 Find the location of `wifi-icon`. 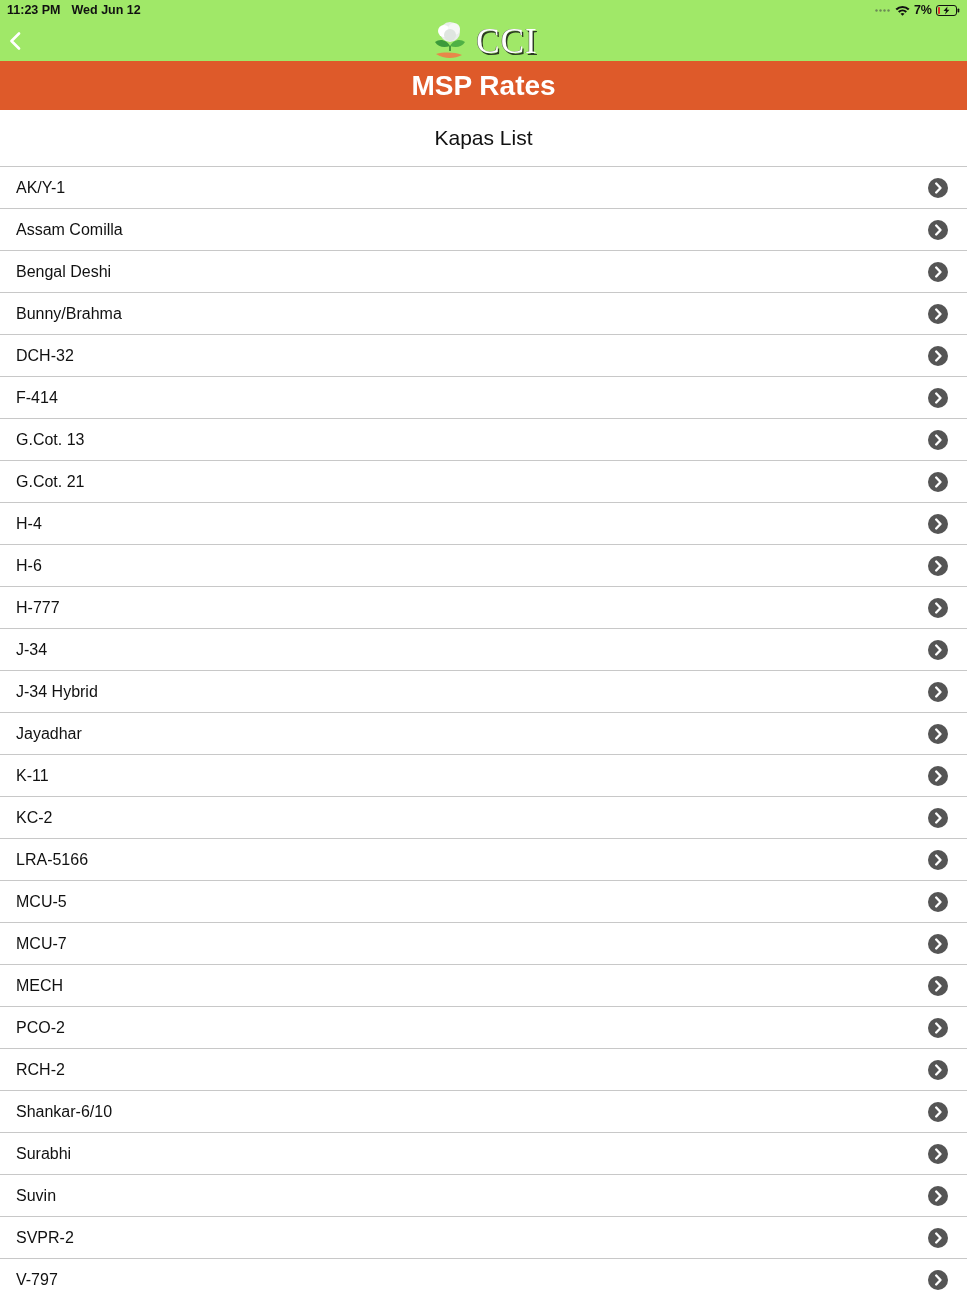

wifi-icon is located at coordinates (902, 10).